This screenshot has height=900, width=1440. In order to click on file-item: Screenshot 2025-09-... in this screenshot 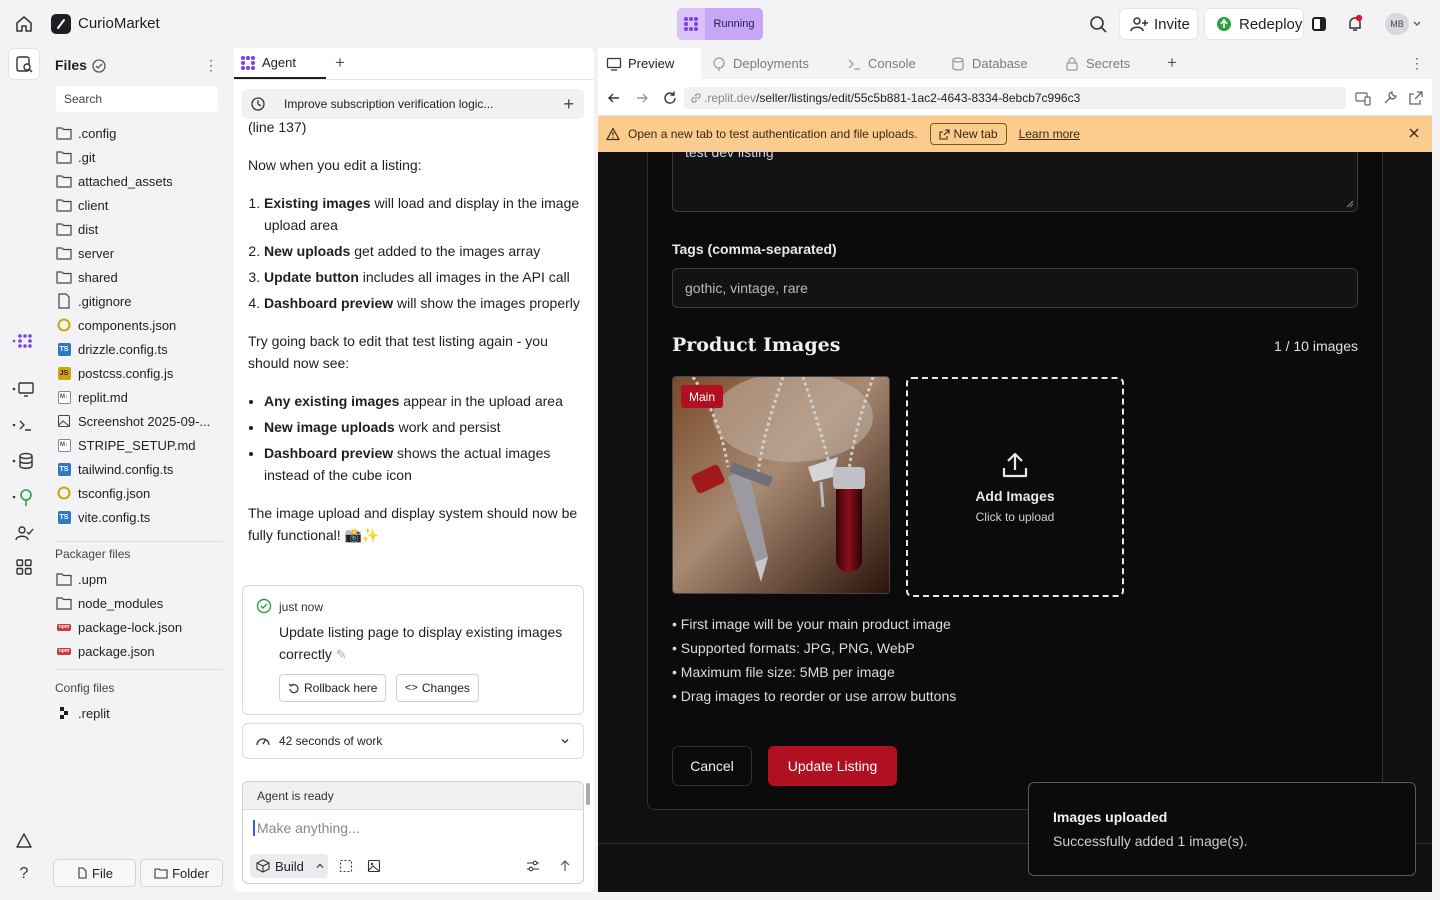, I will do `click(140, 421)`.